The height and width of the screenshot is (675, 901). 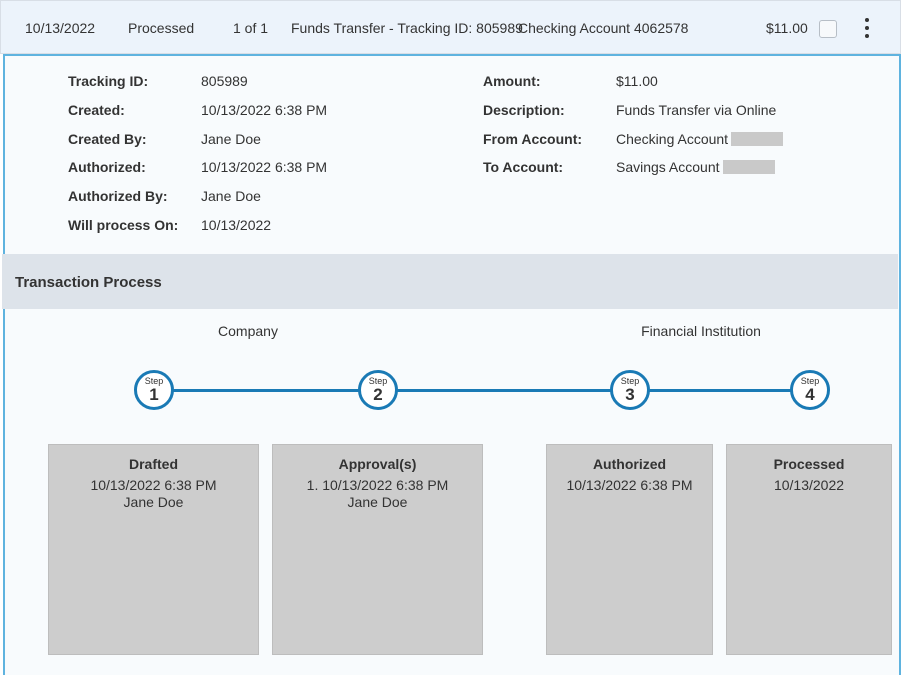 What do you see at coordinates (60, 28) in the screenshot?
I see `row-date: 10/13/2022` at bounding box center [60, 28].